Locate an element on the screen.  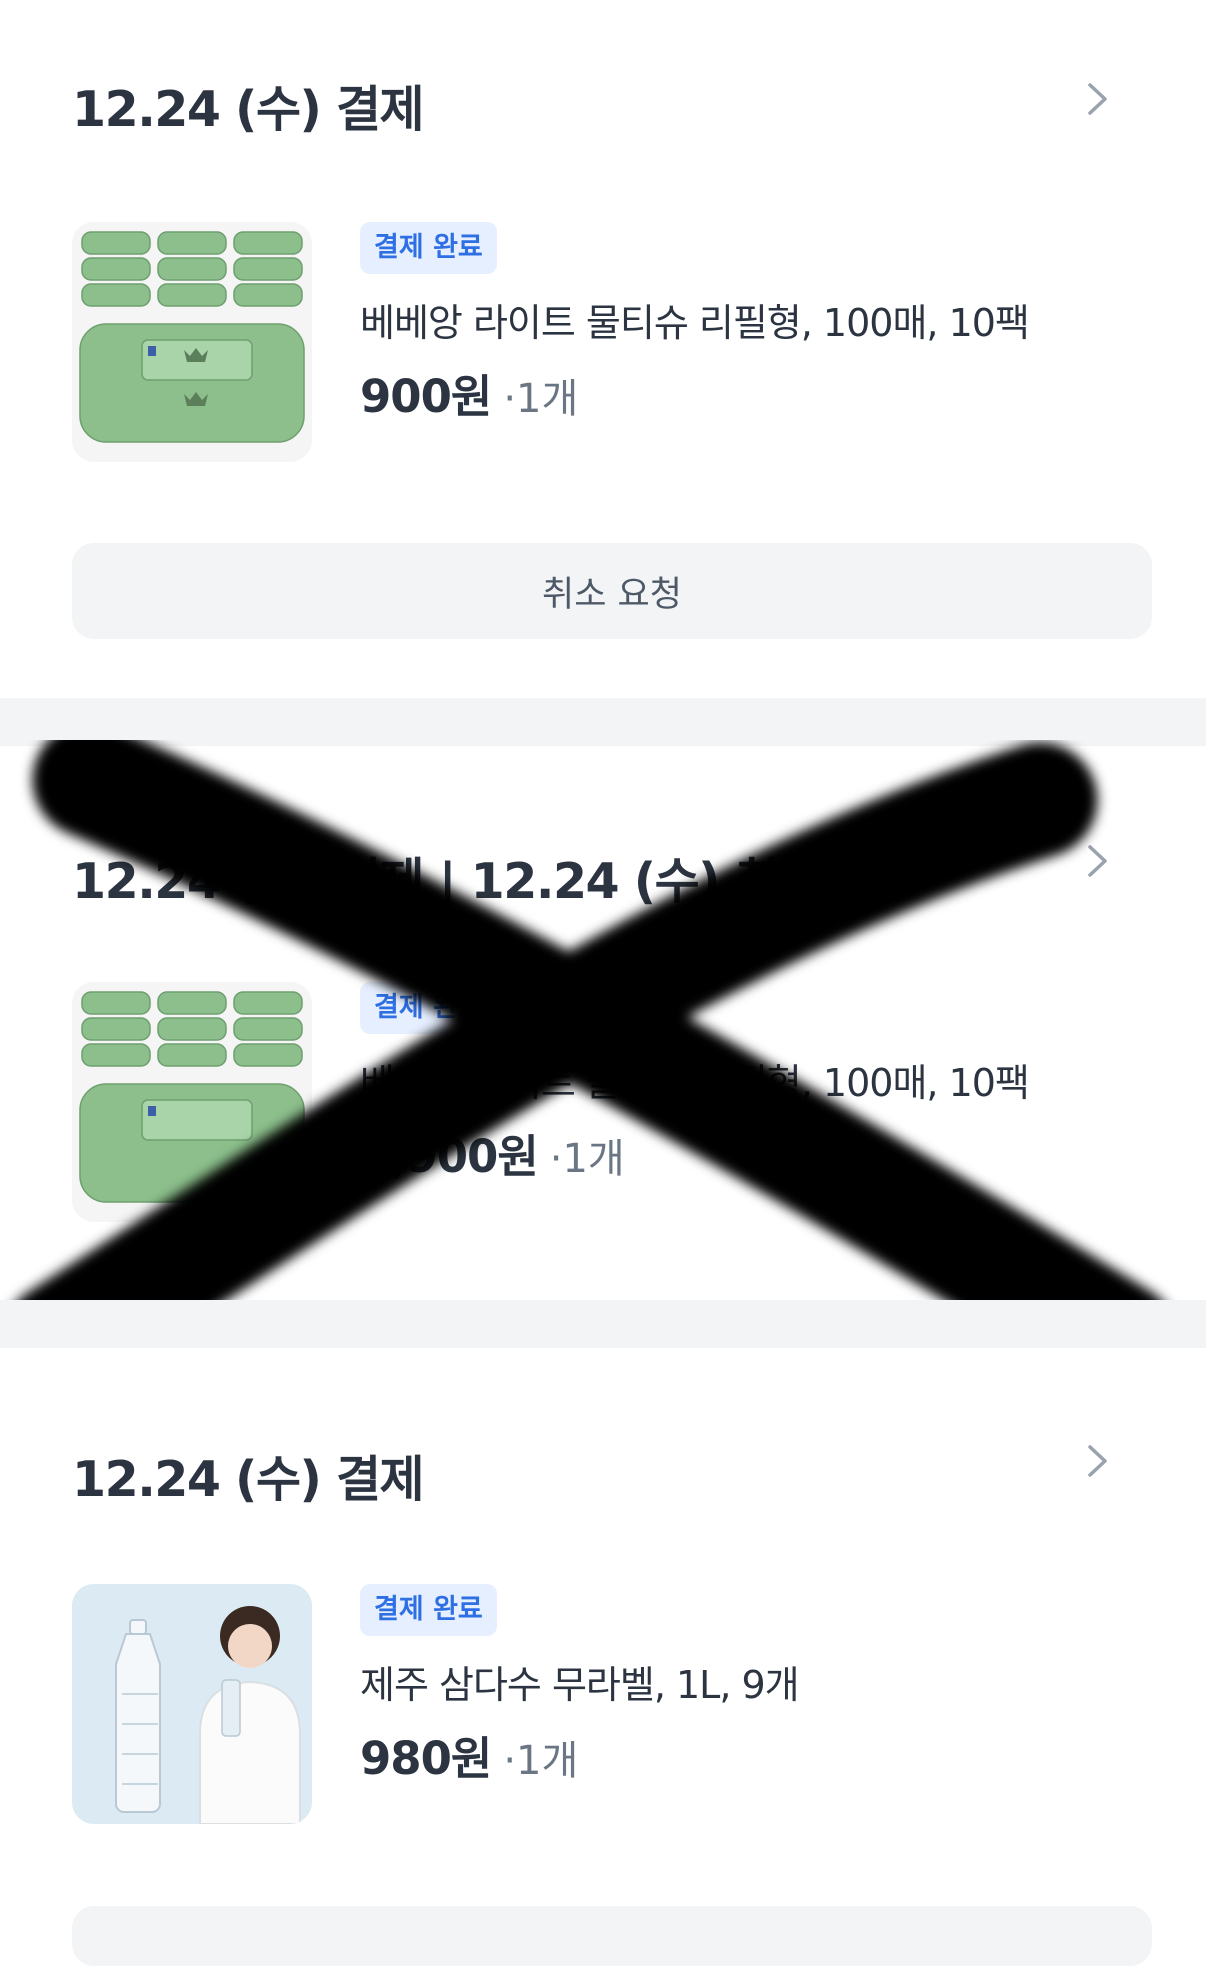
price-line: 980원 ·1개 is located at coordinates (469, 1754).